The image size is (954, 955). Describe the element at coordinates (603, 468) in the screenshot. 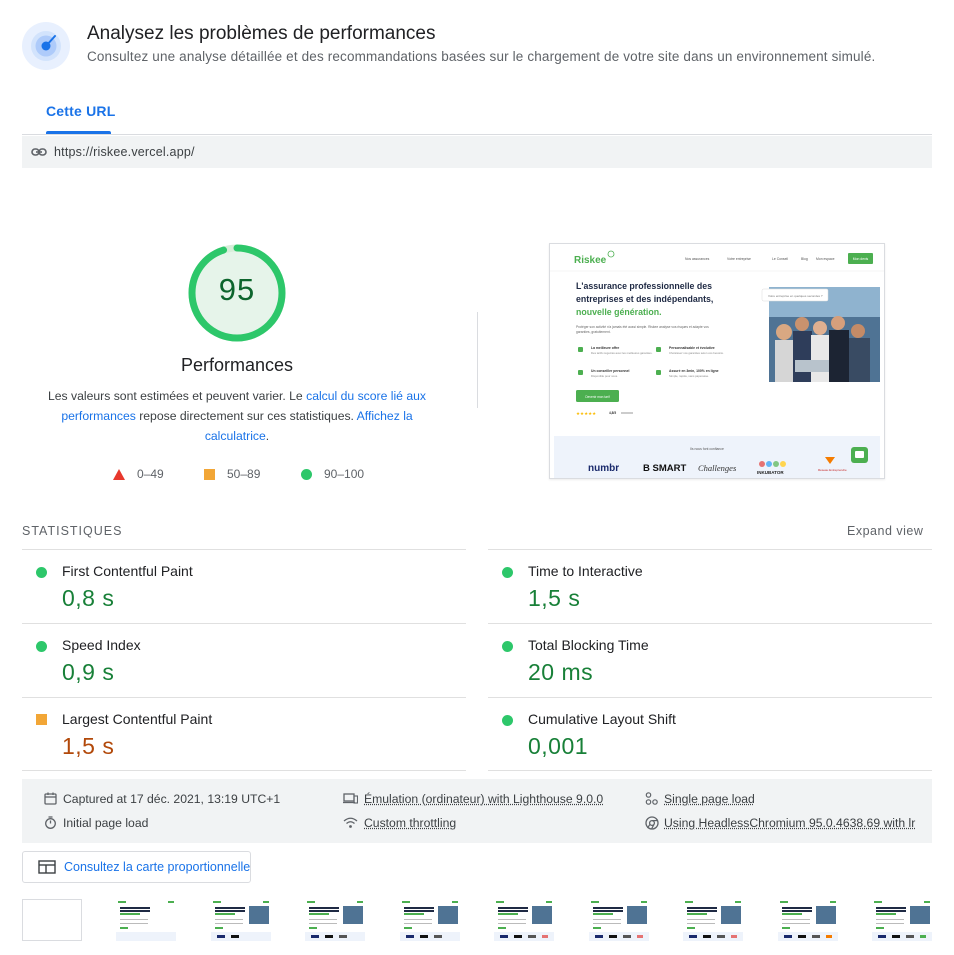

I see `partner-logo: numbr` at that location.